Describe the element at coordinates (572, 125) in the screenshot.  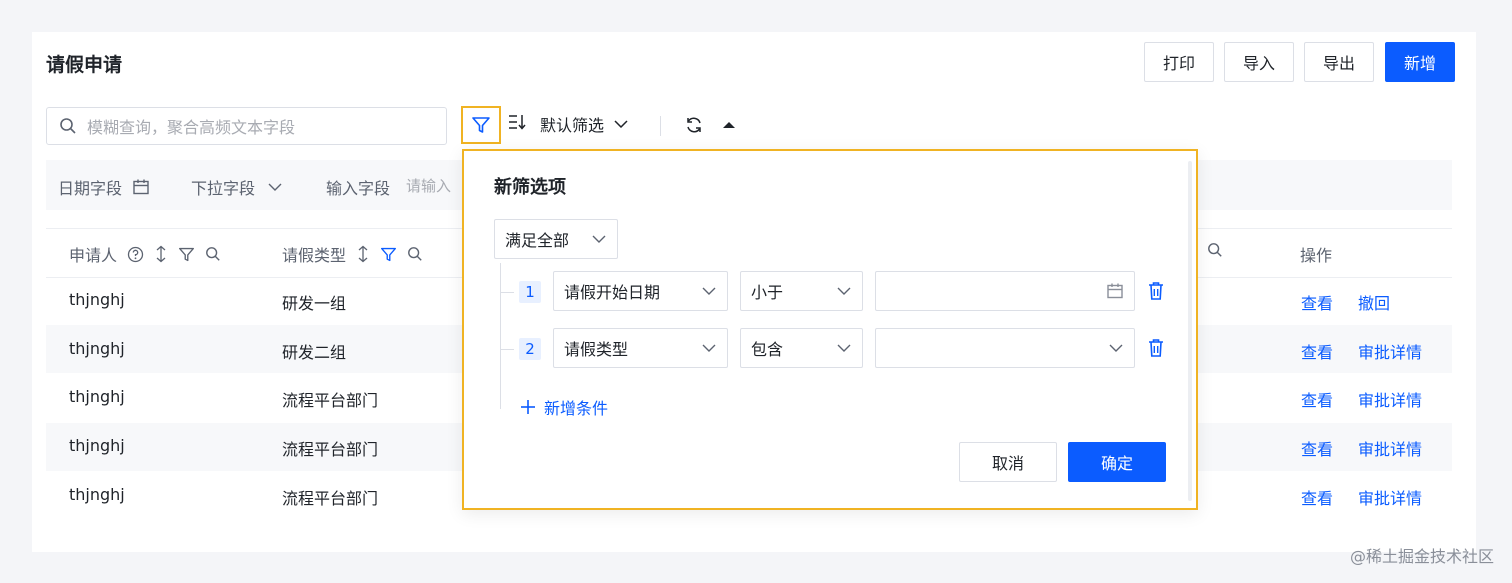
I see `default-filter-label: 默认筛选` at that location.